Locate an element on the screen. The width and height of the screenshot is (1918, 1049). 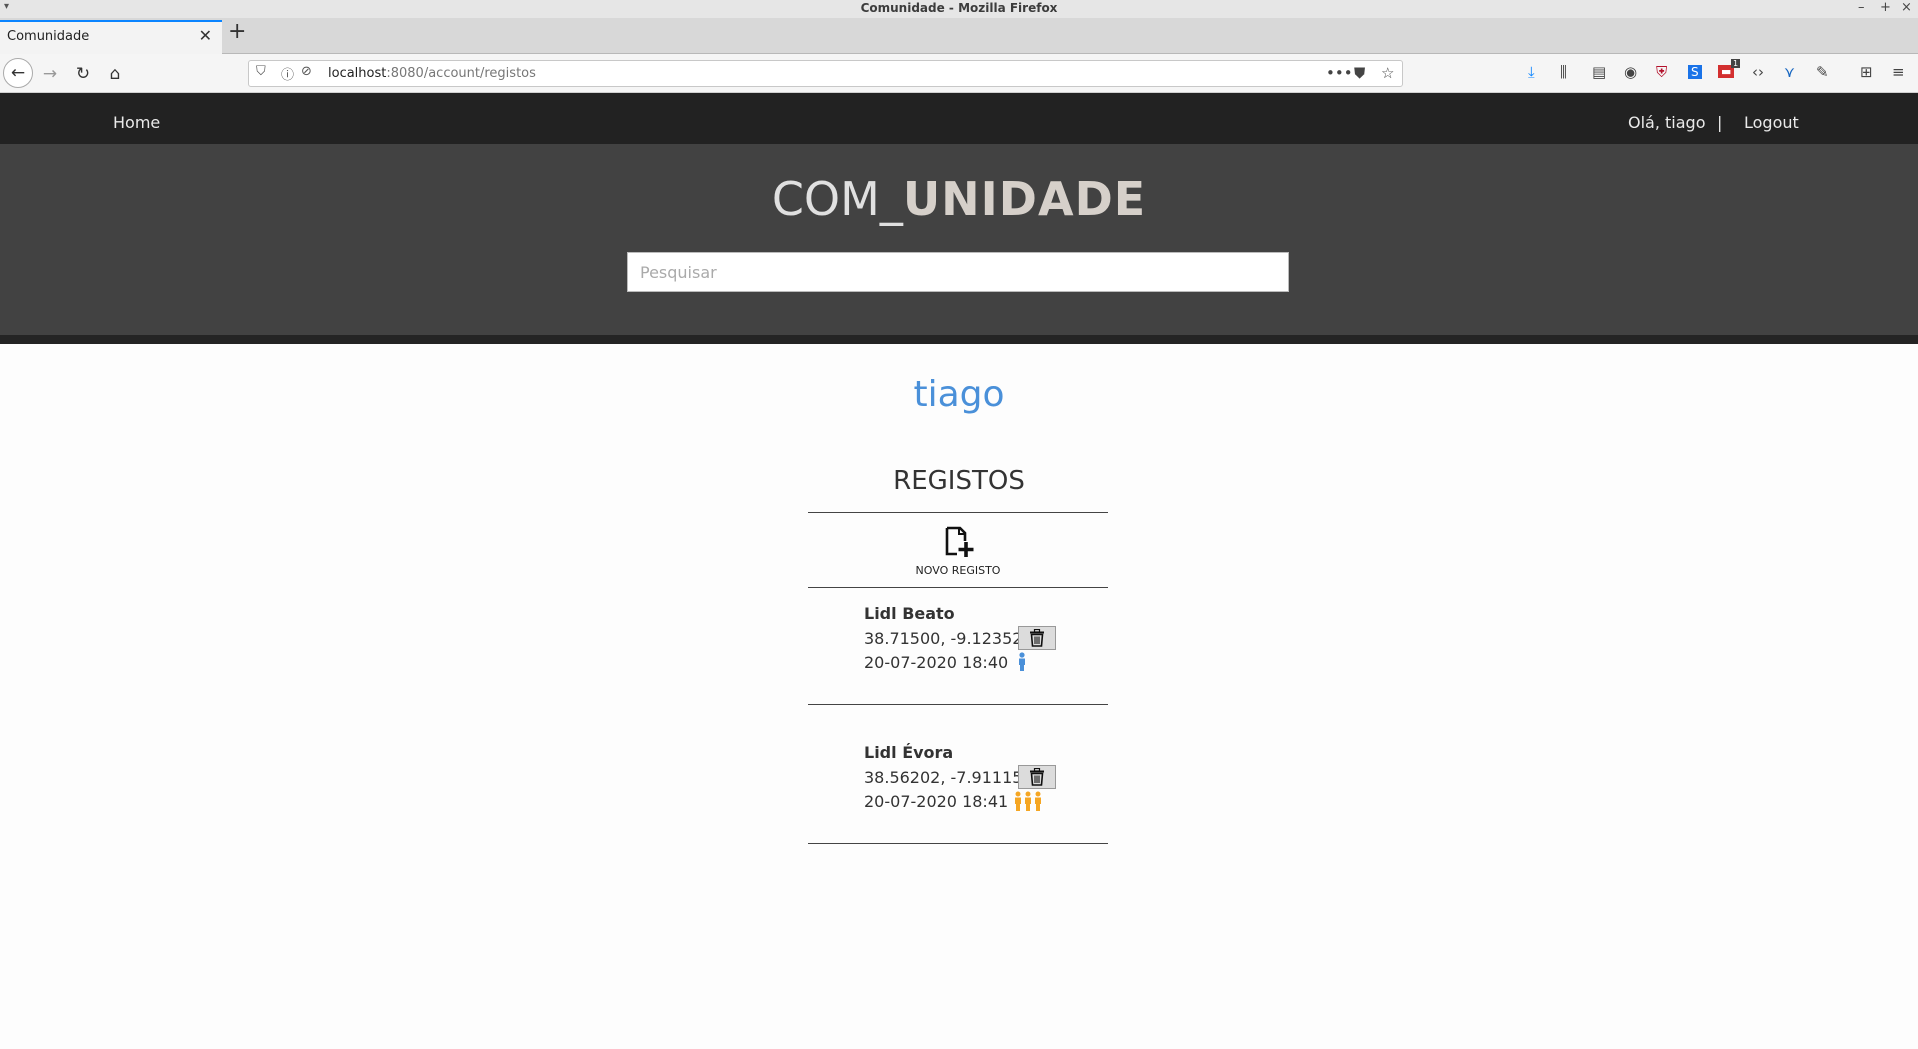
home-button: ⌂ is located at coordinates (115, 74).